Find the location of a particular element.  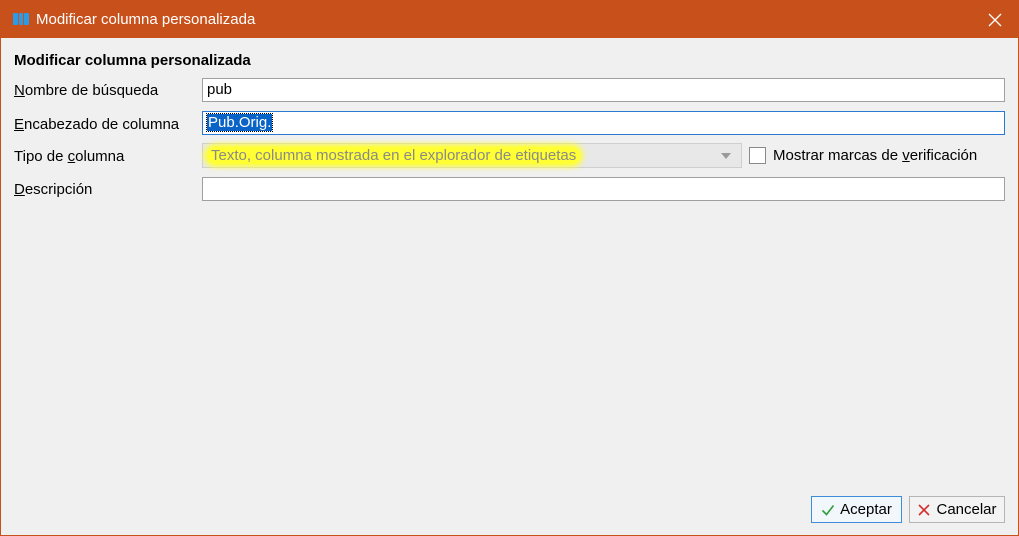

show-checkmarks-checkbox is located at coordinates (757, 155).